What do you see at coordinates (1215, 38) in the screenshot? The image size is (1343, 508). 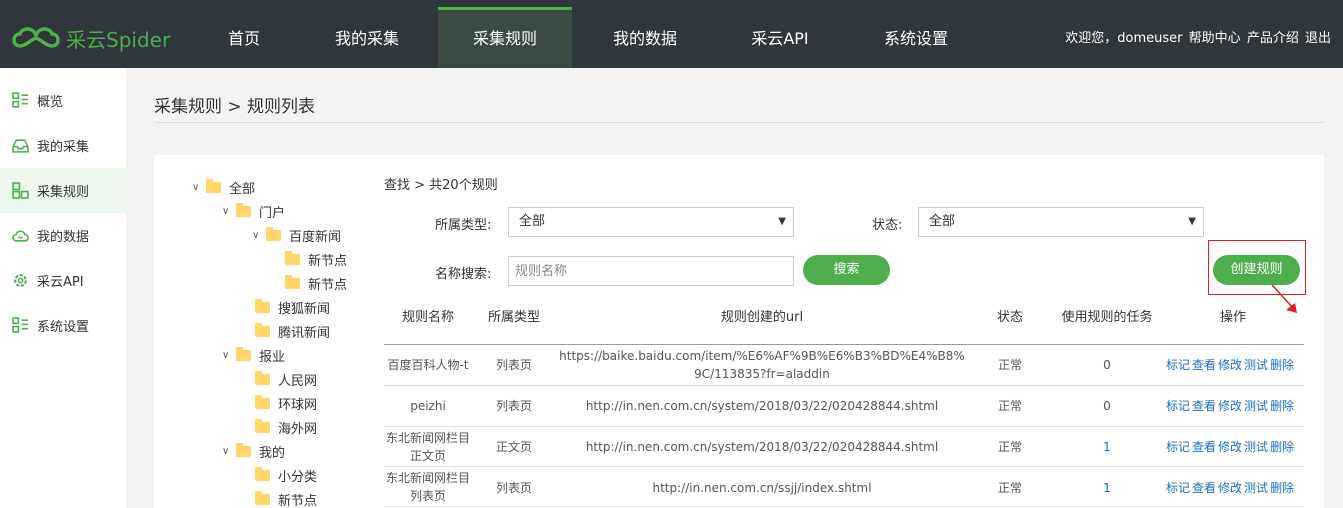 I see `help-link: 帮助中心` at bounding box center [1215, 38].